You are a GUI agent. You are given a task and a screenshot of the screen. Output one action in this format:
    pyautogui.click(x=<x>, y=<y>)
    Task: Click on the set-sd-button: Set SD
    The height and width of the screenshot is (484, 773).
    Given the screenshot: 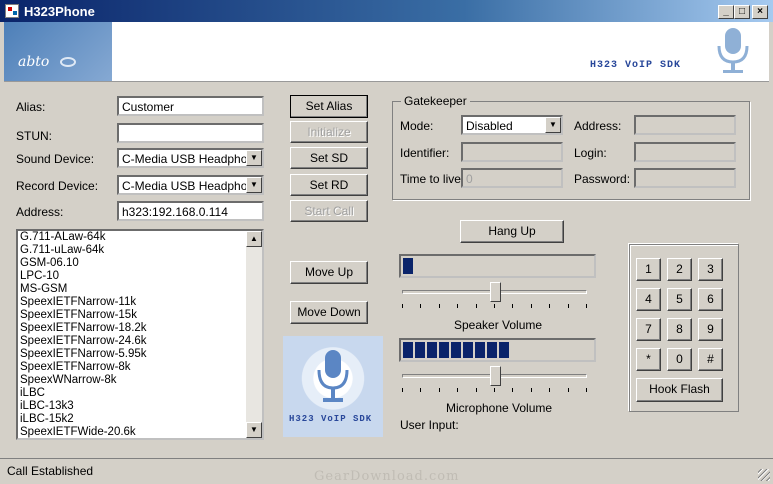 What is the action you would take?
    pyautogui.click(x=329, y=158)
    